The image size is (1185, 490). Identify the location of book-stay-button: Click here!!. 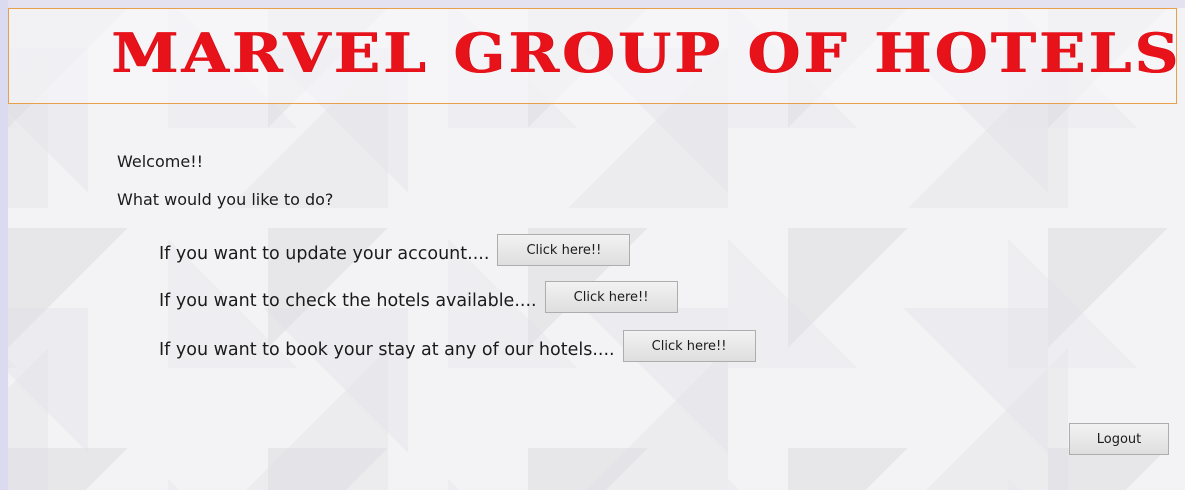
(689, 346).